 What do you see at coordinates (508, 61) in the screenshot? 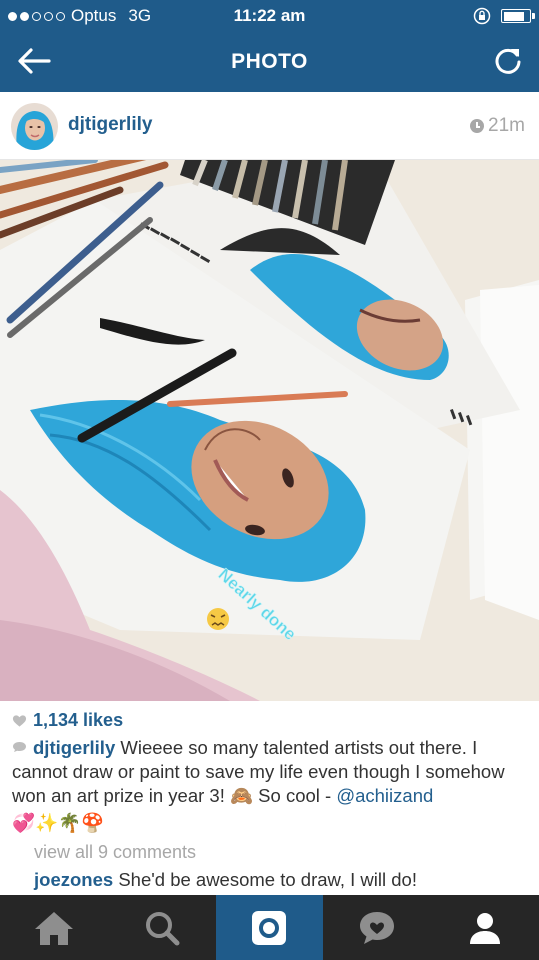
I see `refresh-icon` at bounding box center [508, 61].